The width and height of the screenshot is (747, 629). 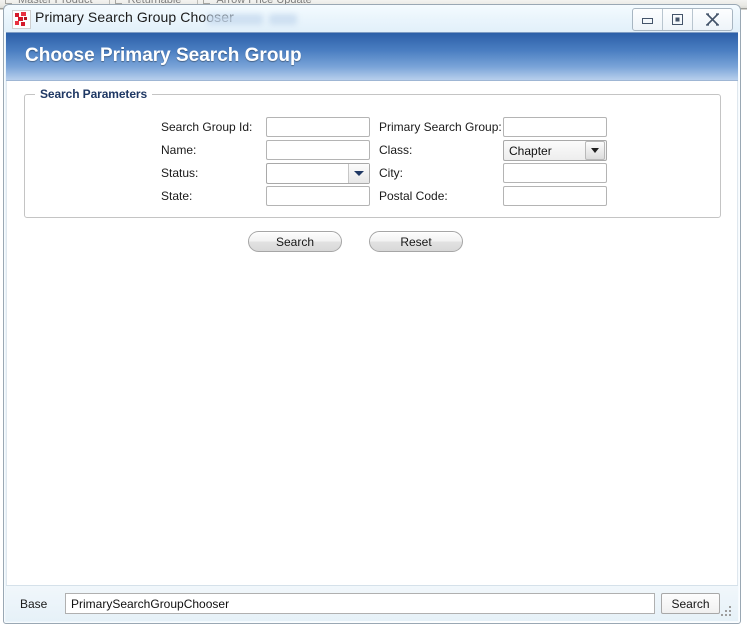 I want to click on minimize-icon, so click(x=647, y=21).